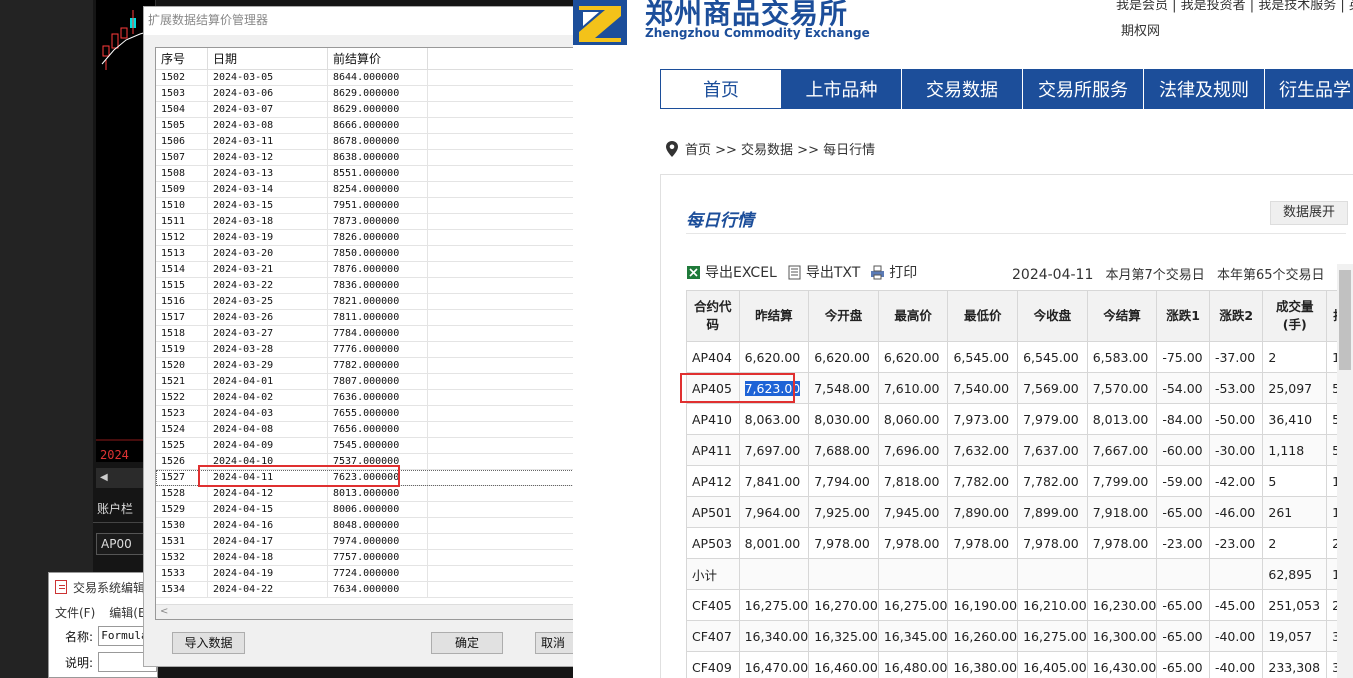 This screenshot has width=1353, height=678. Describe the element at coordinates (370, 542) in the screenshot. I see `list-item: 1531 2024-04-17 7974.000000` at that location.